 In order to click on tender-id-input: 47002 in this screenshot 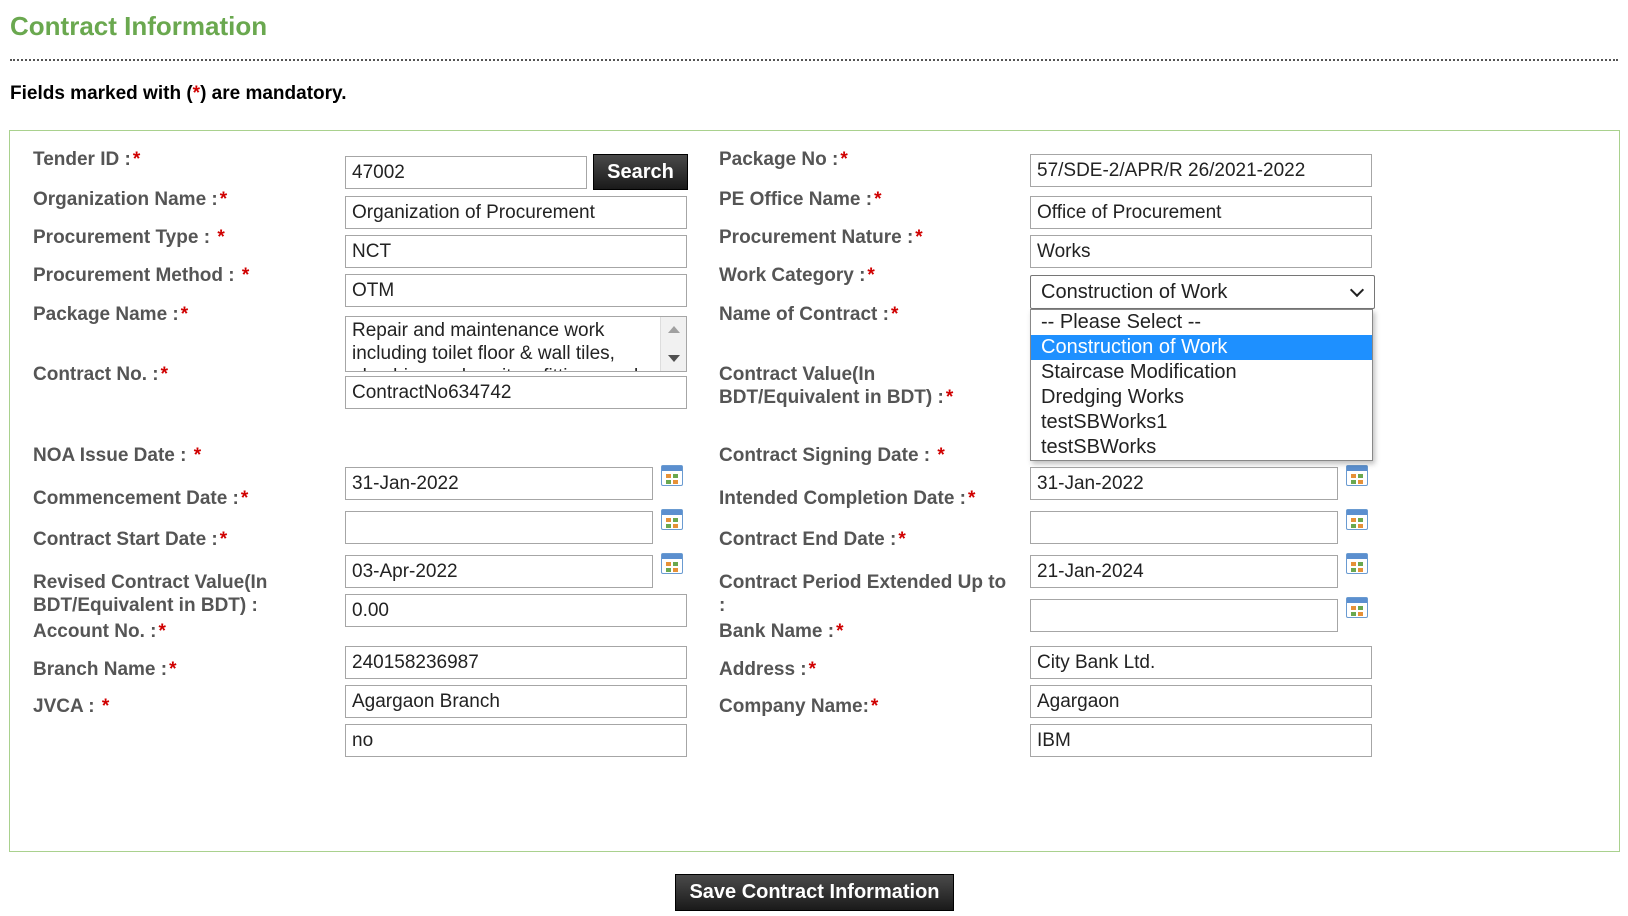, I will do `click(466, 172)`.